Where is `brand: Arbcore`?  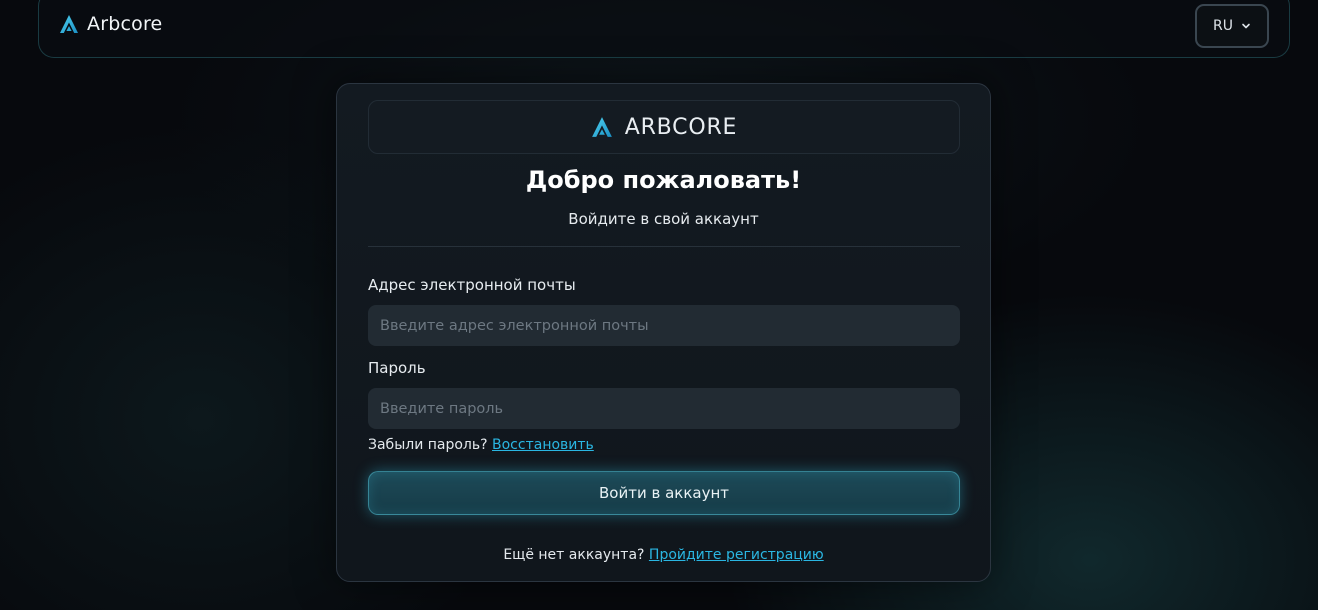
brand: Arbcore is located at coordinates (110, 24).